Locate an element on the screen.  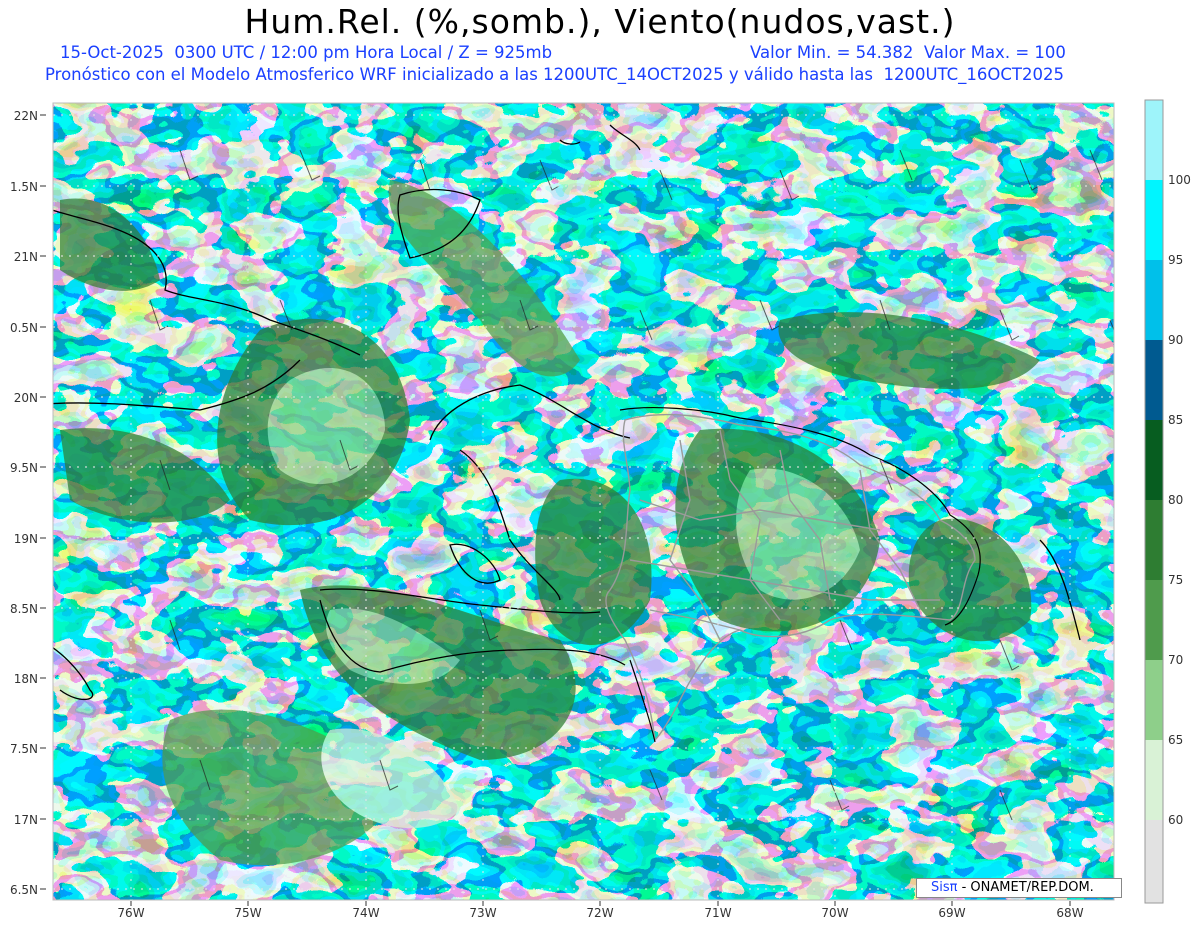
lon-label: 72W is located at coordinates (599, 913).